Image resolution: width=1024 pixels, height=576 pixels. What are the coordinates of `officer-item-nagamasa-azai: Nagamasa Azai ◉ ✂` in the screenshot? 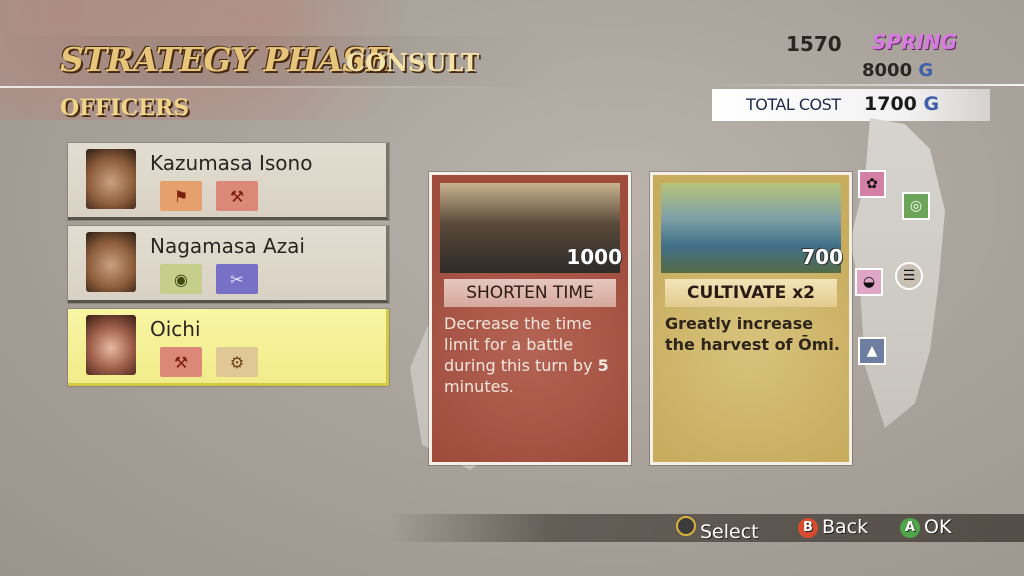 It's located at (228, 264).